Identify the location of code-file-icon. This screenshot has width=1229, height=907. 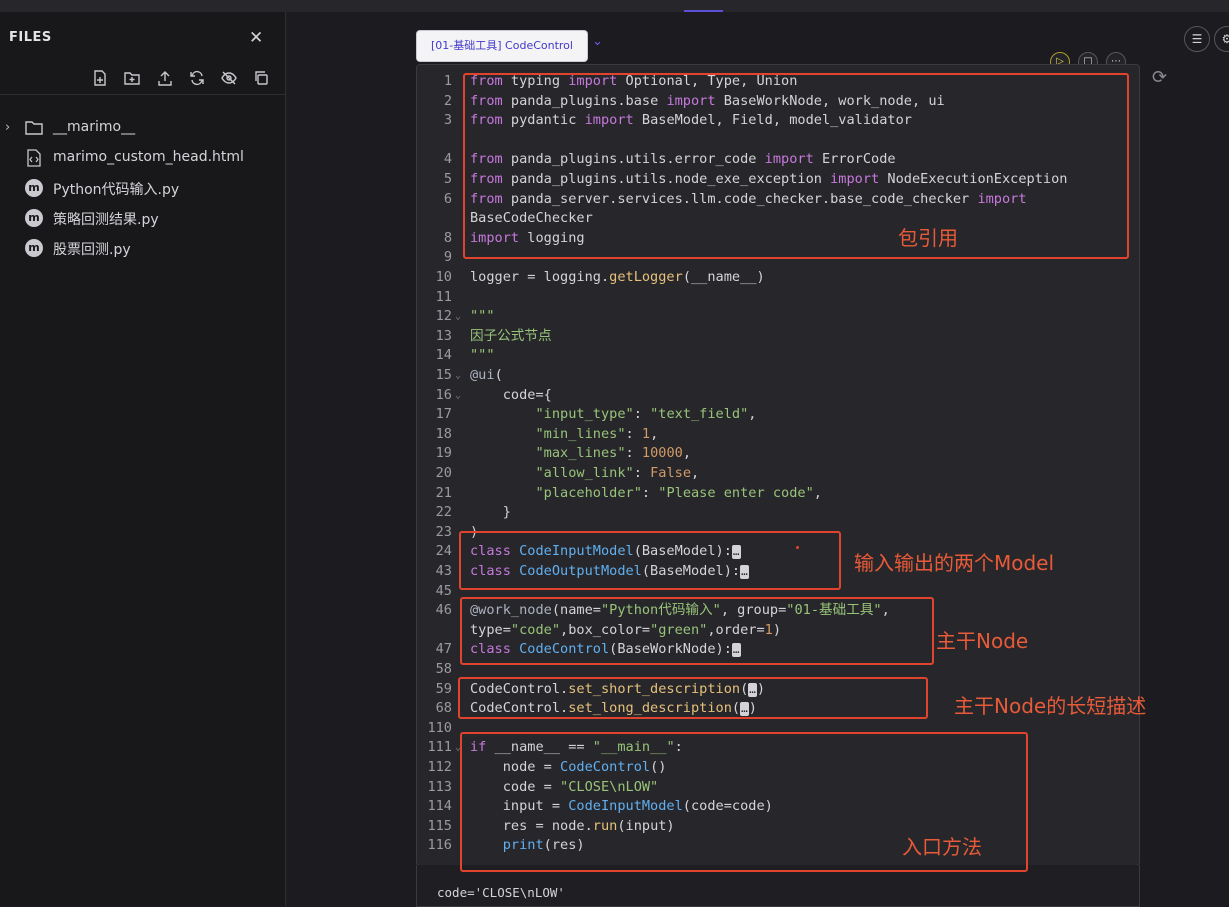
(34, 158).